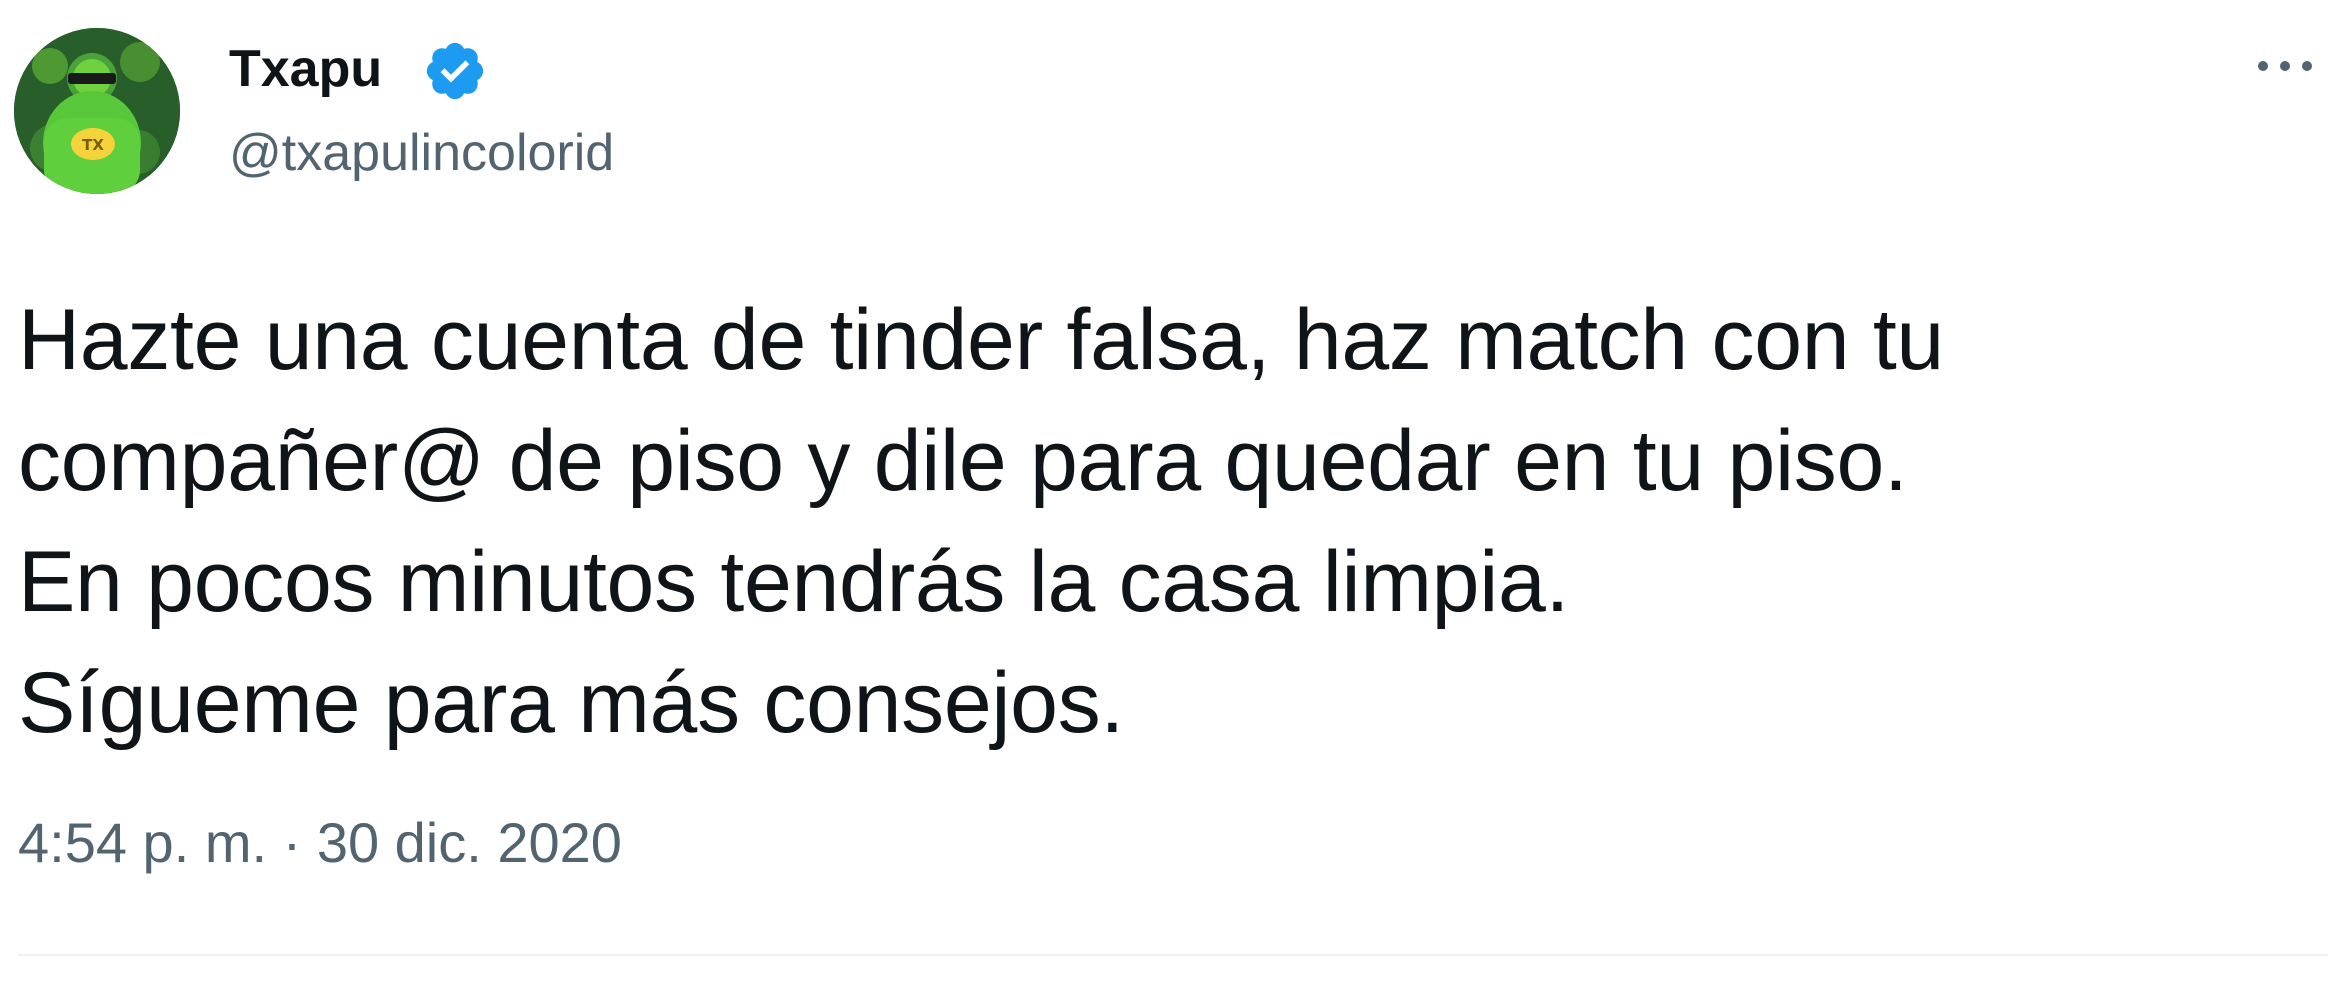 This screenshot has height=985, width=2350. I want to click on tweet-date: 30 dic. 2020, so click(469, 842).